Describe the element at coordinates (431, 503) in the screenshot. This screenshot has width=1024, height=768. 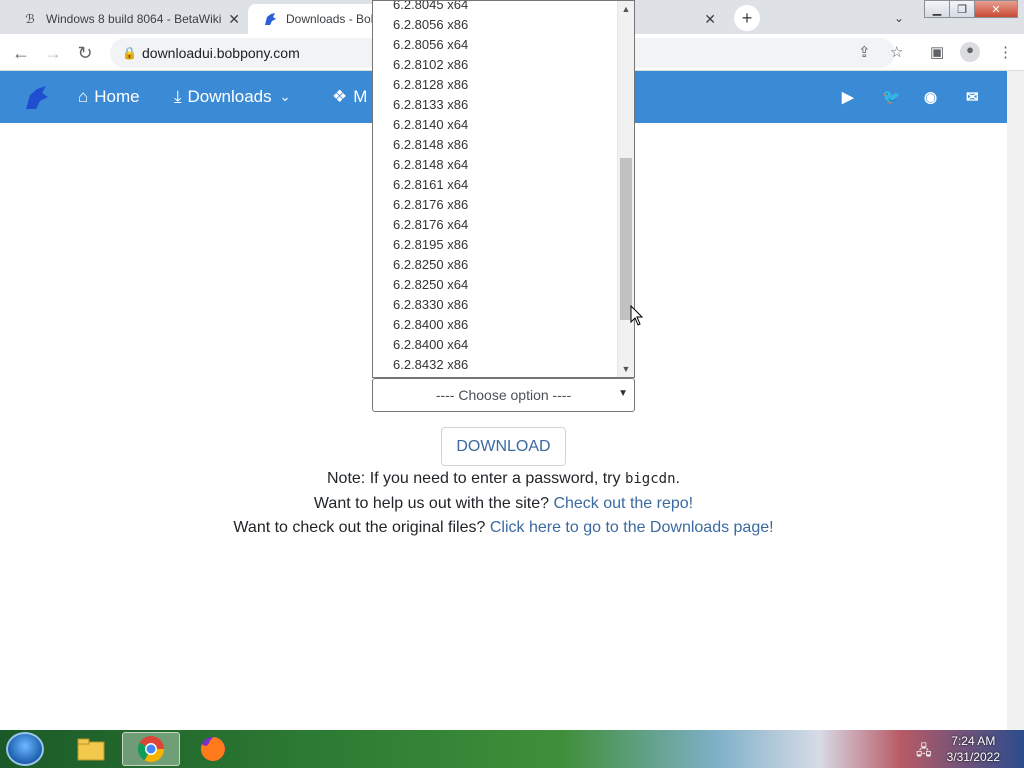
I see `help-text: Want to help us out with the site?` at that location.